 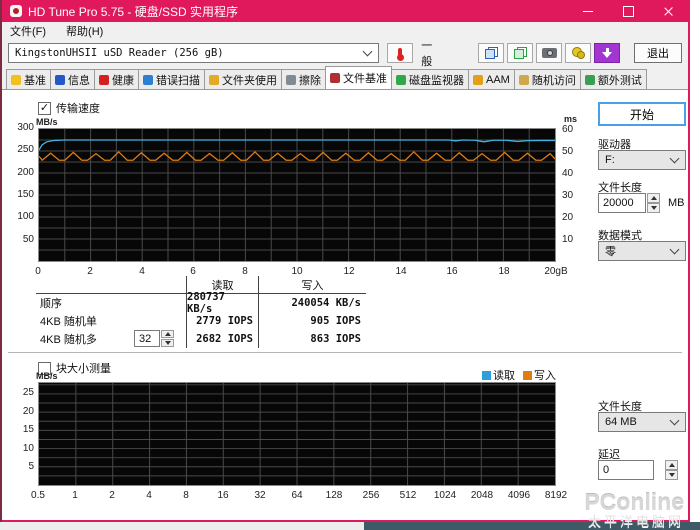 What do you see at coordinates (401, 79) in the screenshot?
I see `disk-monitor-icon` at bounding box center [401, 79].